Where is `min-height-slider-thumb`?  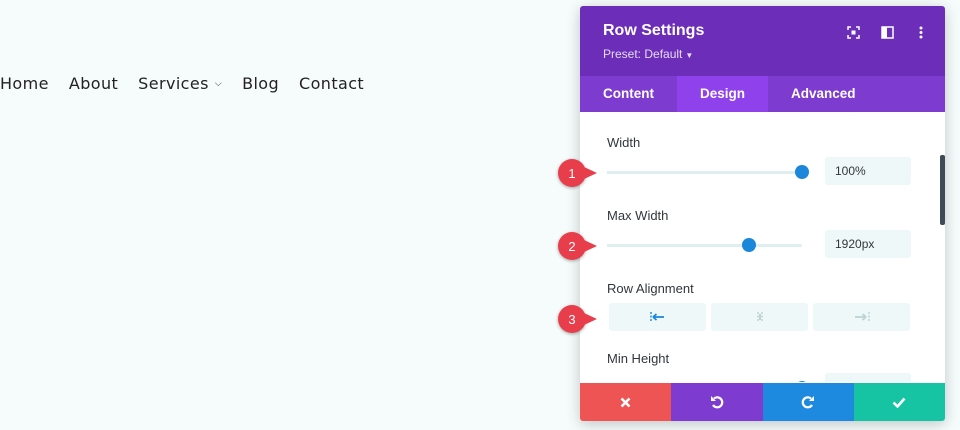 min-height-slider-thumb is located at coordinates (802, 381).